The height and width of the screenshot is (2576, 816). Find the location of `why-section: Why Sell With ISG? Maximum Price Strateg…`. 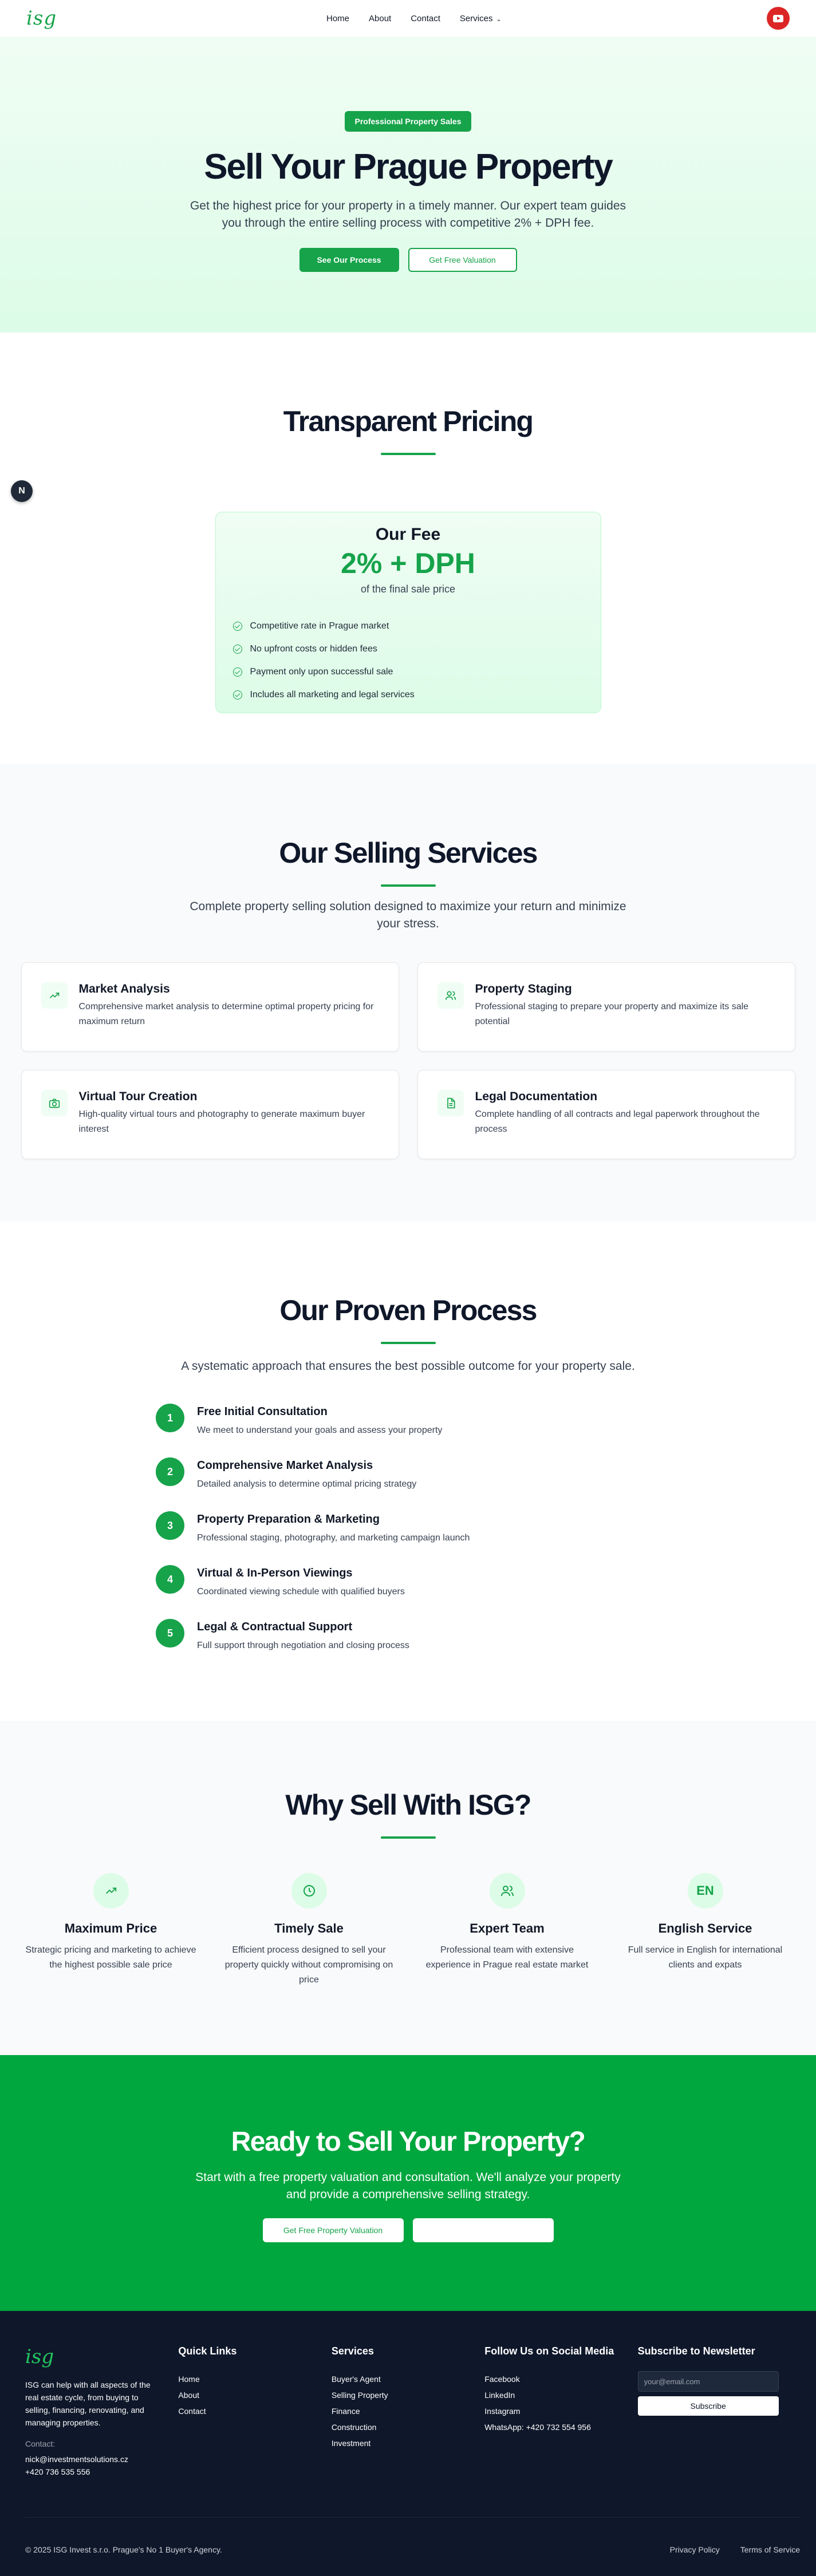

why-section: Why Sell With ISG? Maximum Price Strateg… is located at coordinates (408, 1888).